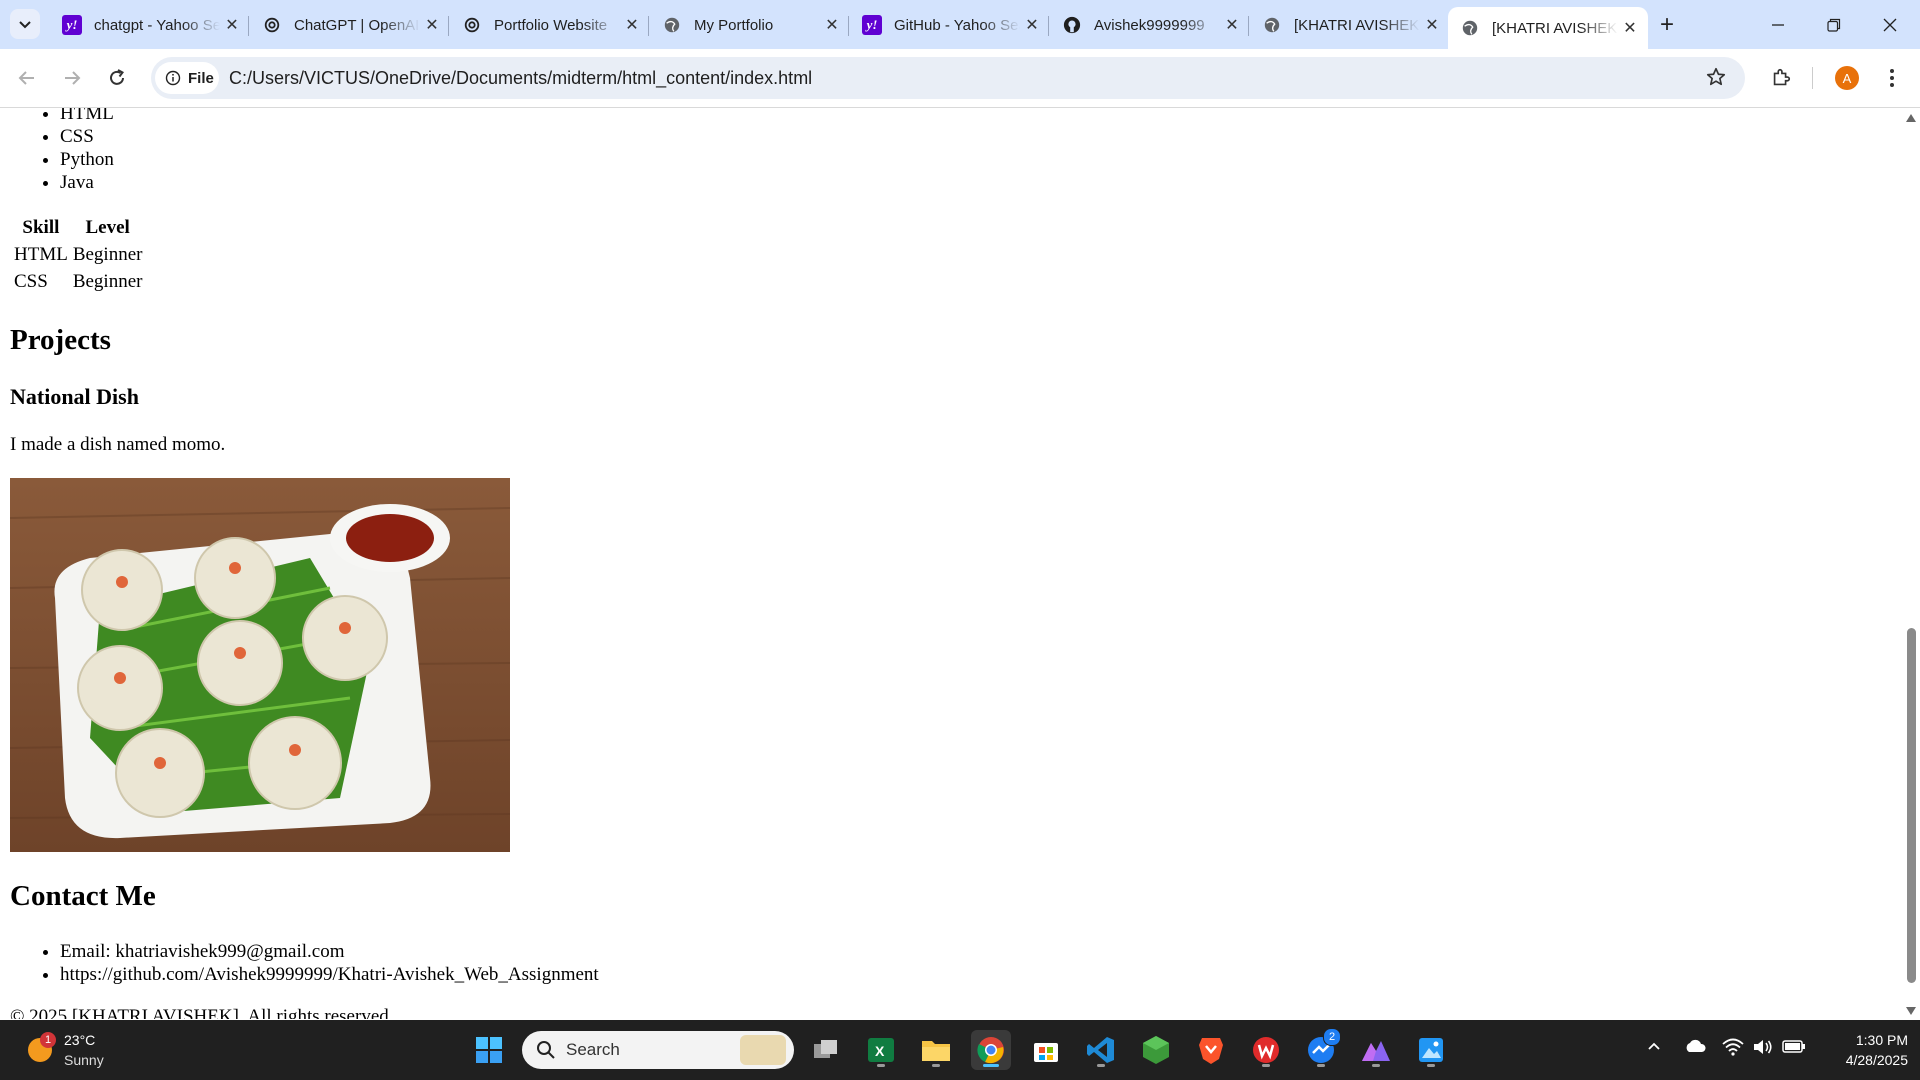 This screenshot has width=1920, height=1080. I want to click on avatar: A, so click(1847, 78).